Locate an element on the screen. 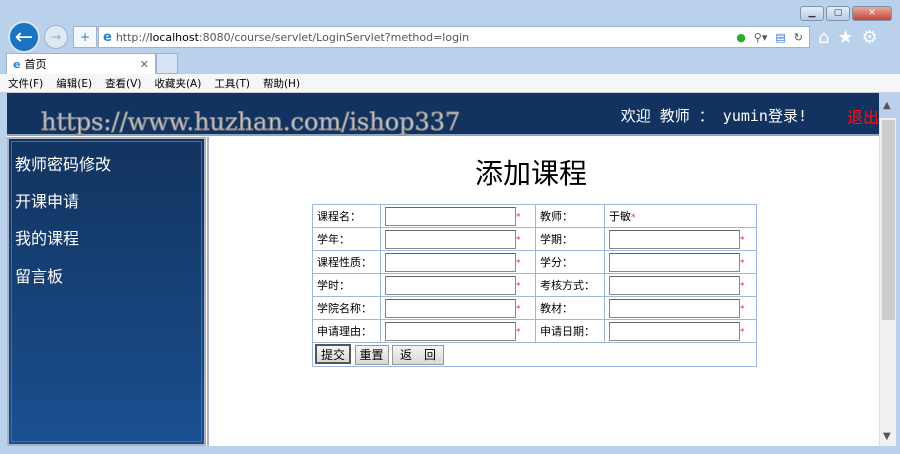 This screenshot has height=454, width=900. field-1-left-input is located at coordinates (450, 239).